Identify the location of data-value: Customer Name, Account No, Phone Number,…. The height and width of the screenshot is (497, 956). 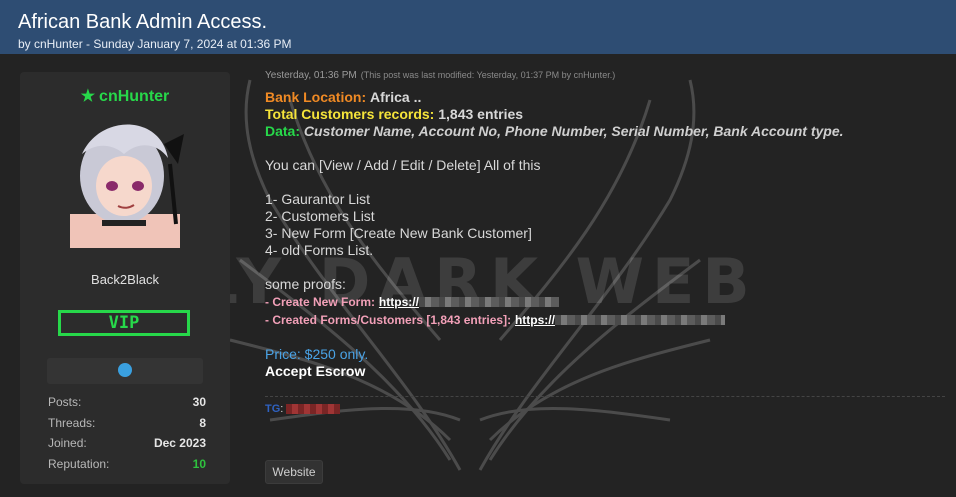
(573, 131).